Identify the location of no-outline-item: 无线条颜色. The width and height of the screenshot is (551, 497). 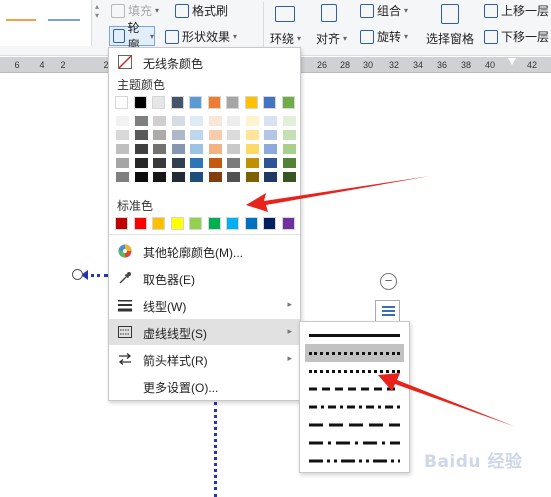
(204, 62).